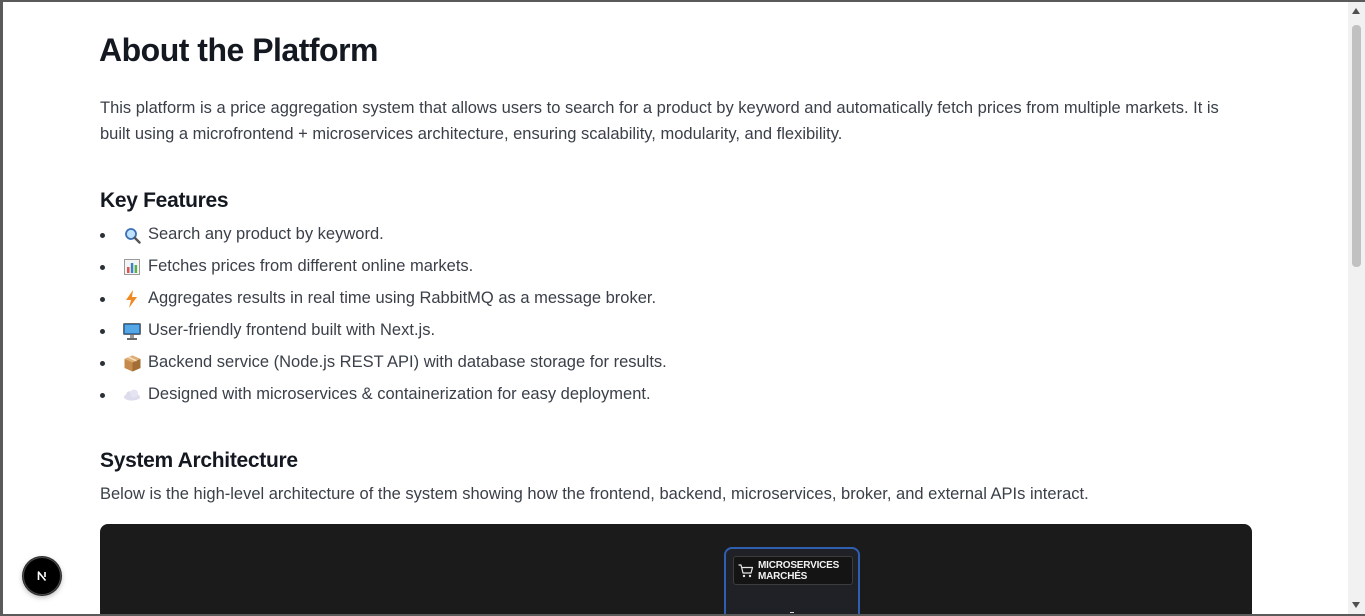 The height and width of the screenshot is (616, 1365). I want to click on magnifier-icon, so click(132, 235).